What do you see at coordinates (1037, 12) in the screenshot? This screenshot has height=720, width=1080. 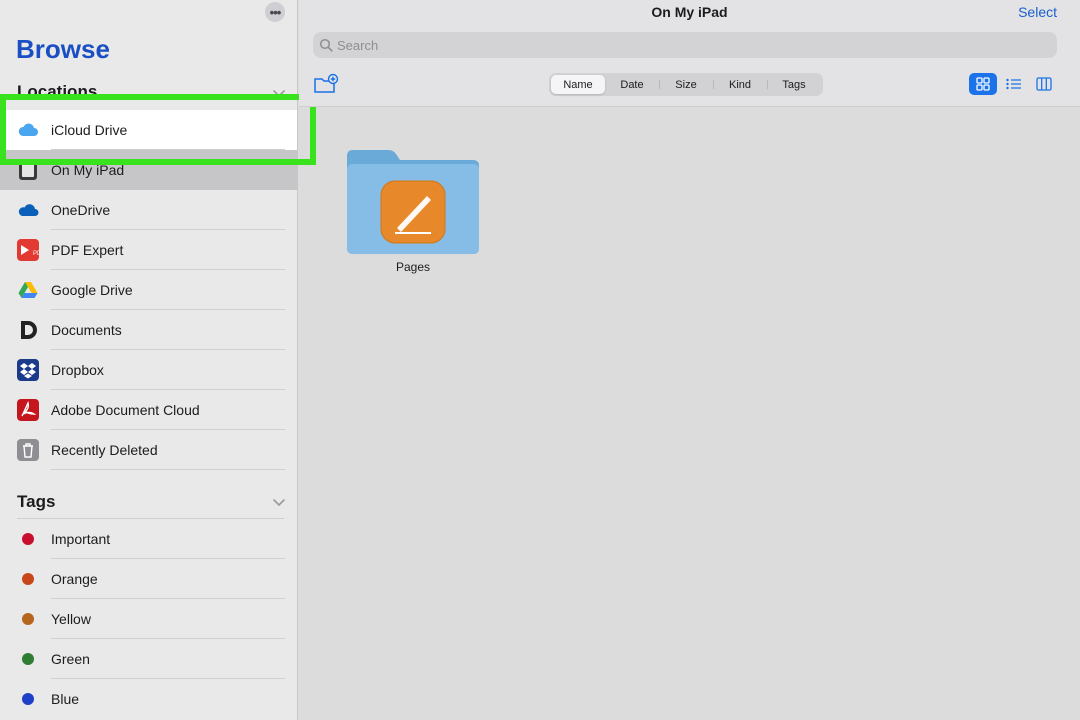 I see `select-button: Select` at bounding box center [1037, 12].